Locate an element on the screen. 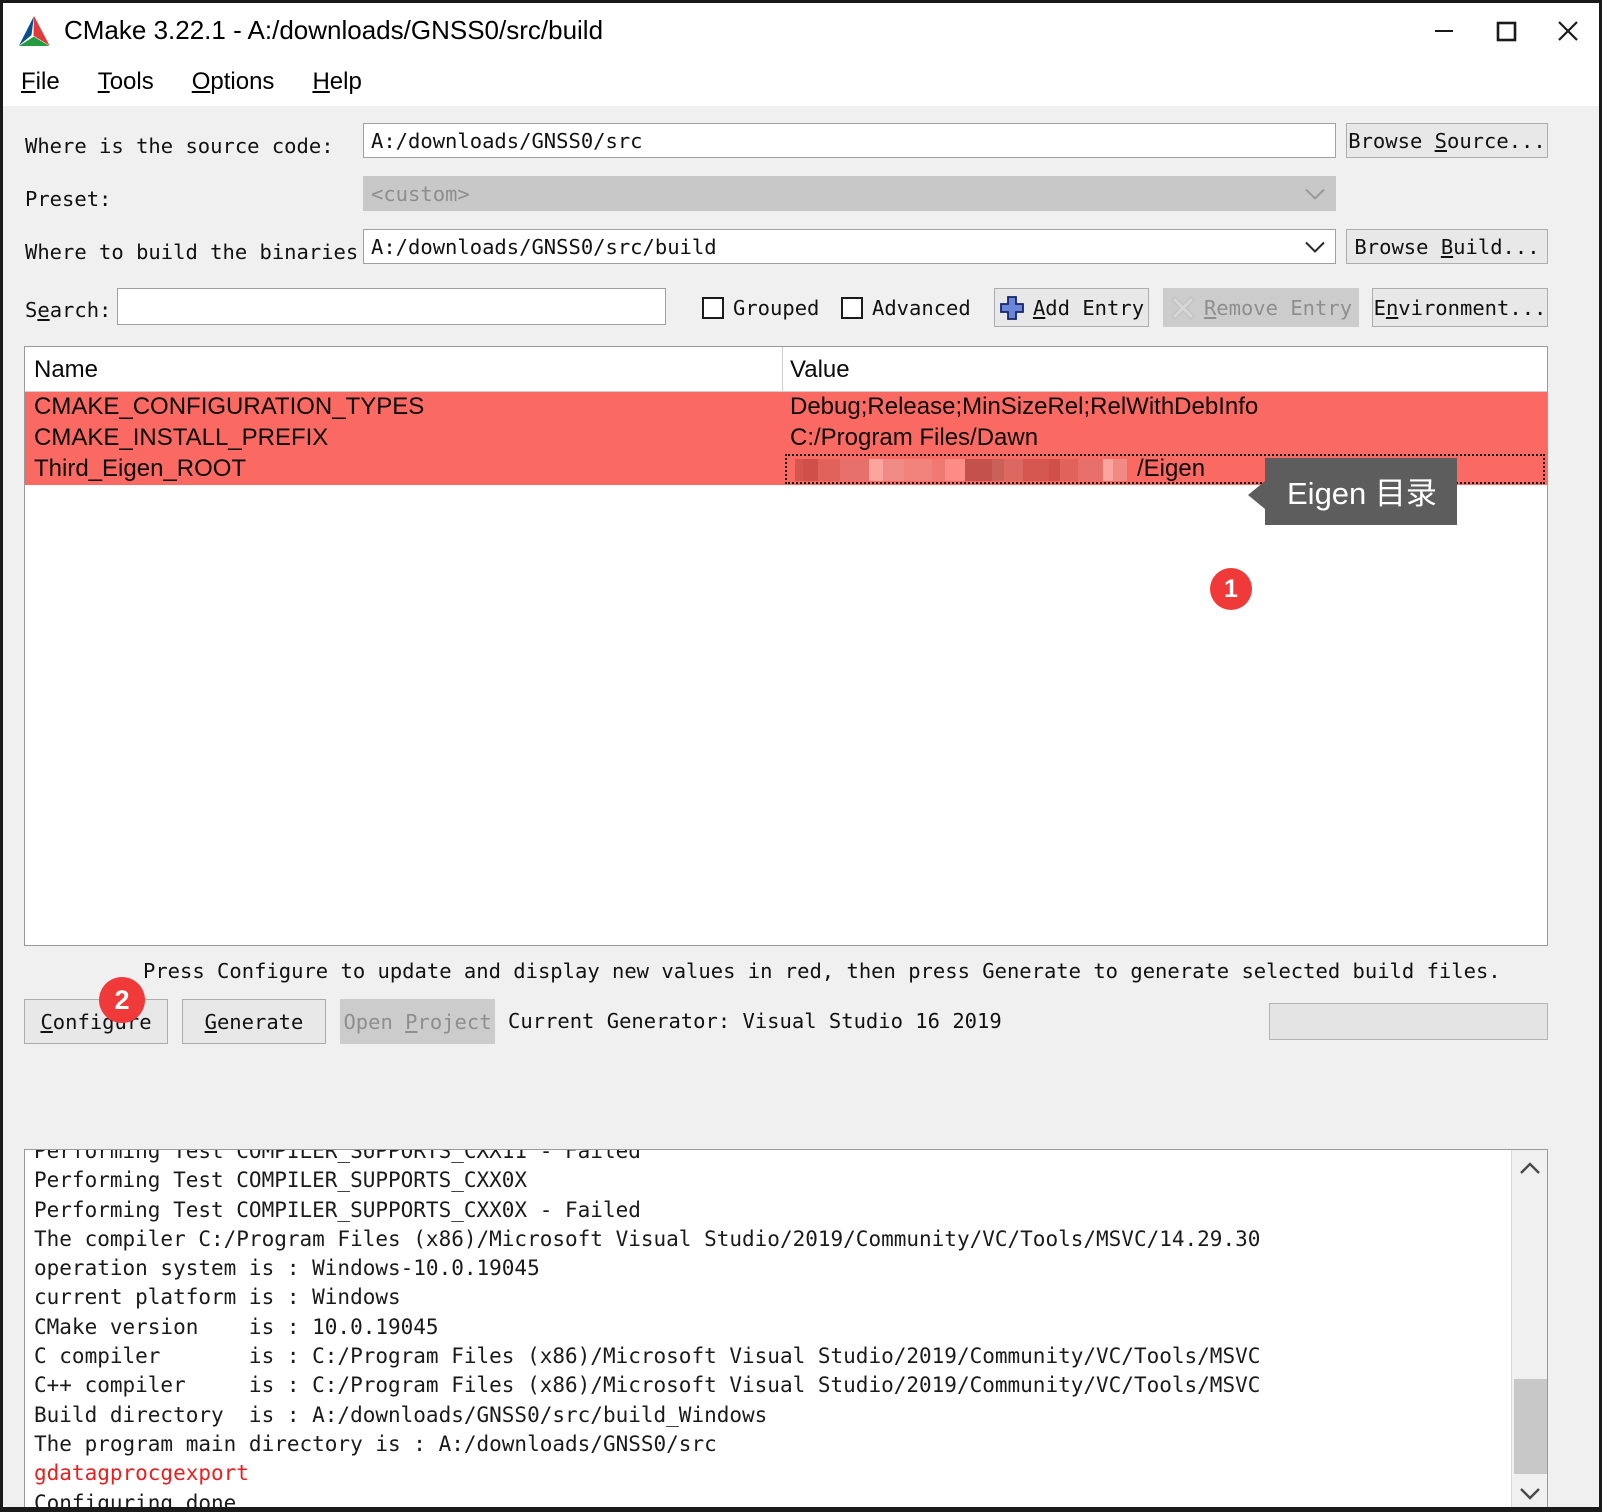 This screenshot has height=1512, width=1602. menu-item-help: Help is located at coordinates (336, 82).